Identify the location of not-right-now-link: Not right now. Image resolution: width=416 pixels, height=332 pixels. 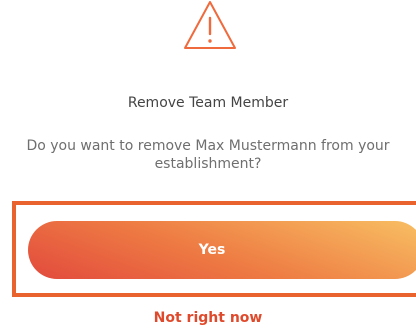
(208, 318).